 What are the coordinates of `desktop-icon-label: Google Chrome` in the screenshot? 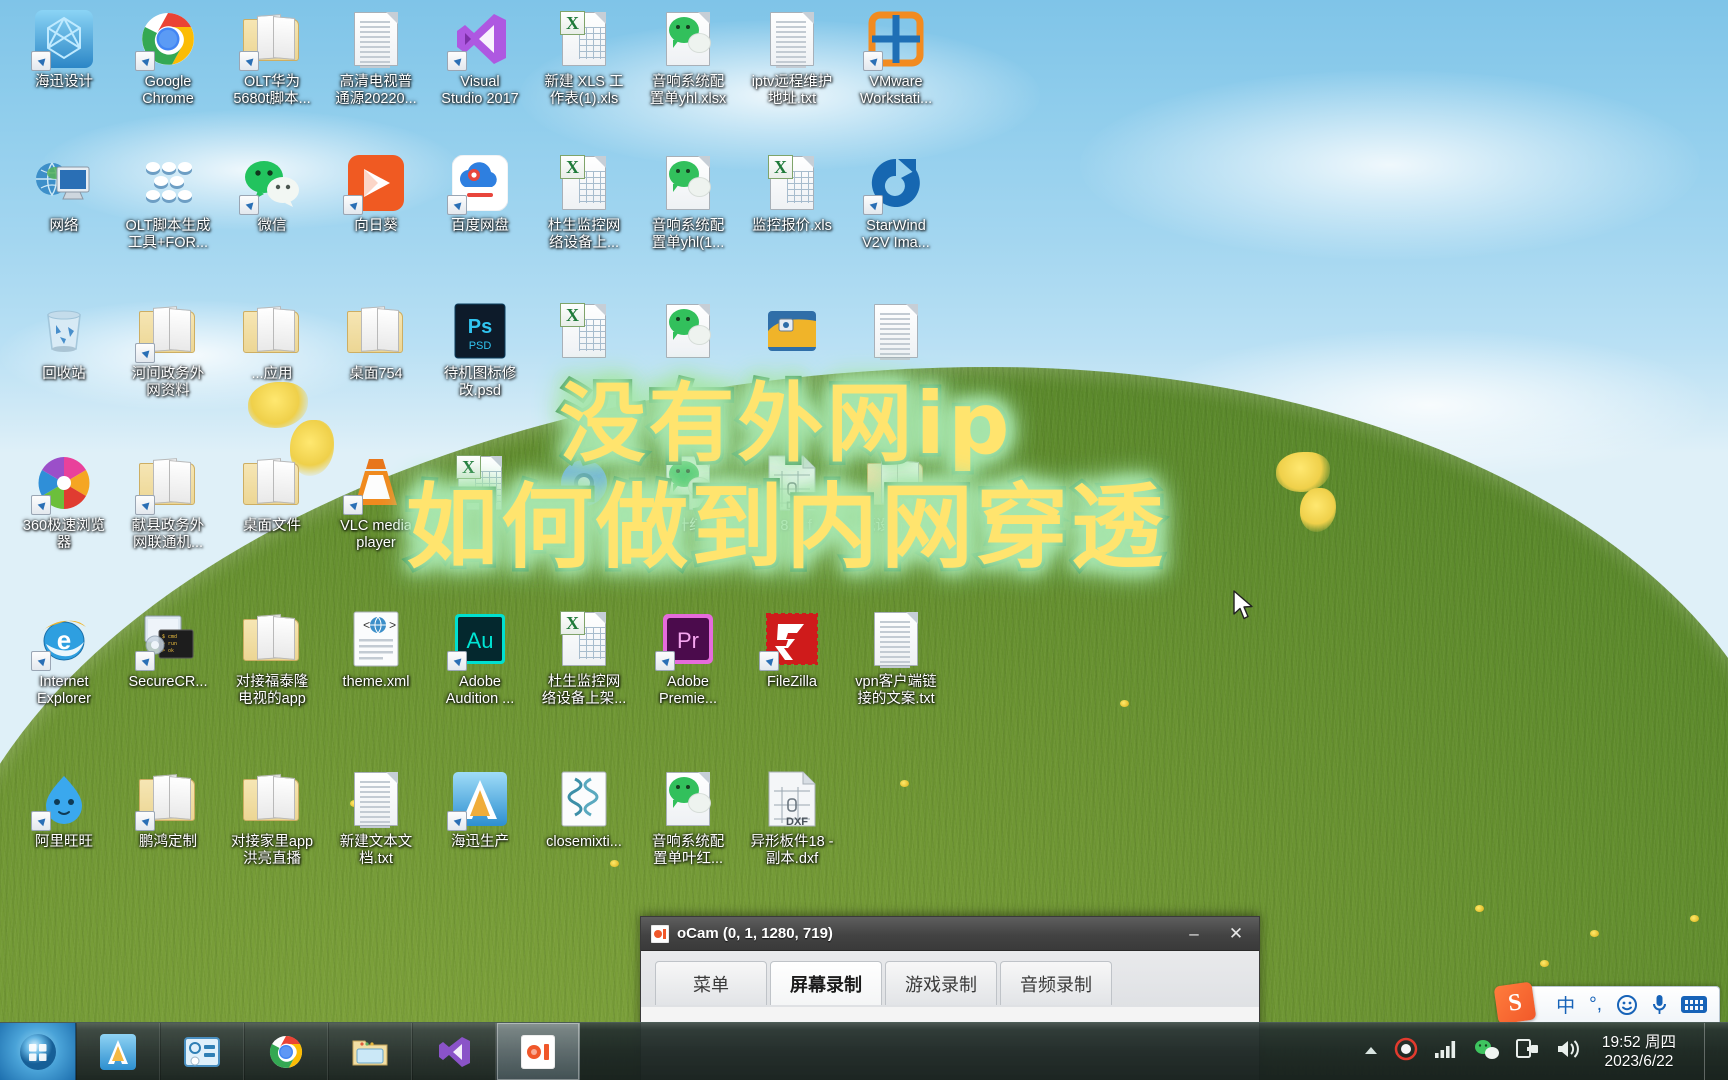 It's located at (168, 90).